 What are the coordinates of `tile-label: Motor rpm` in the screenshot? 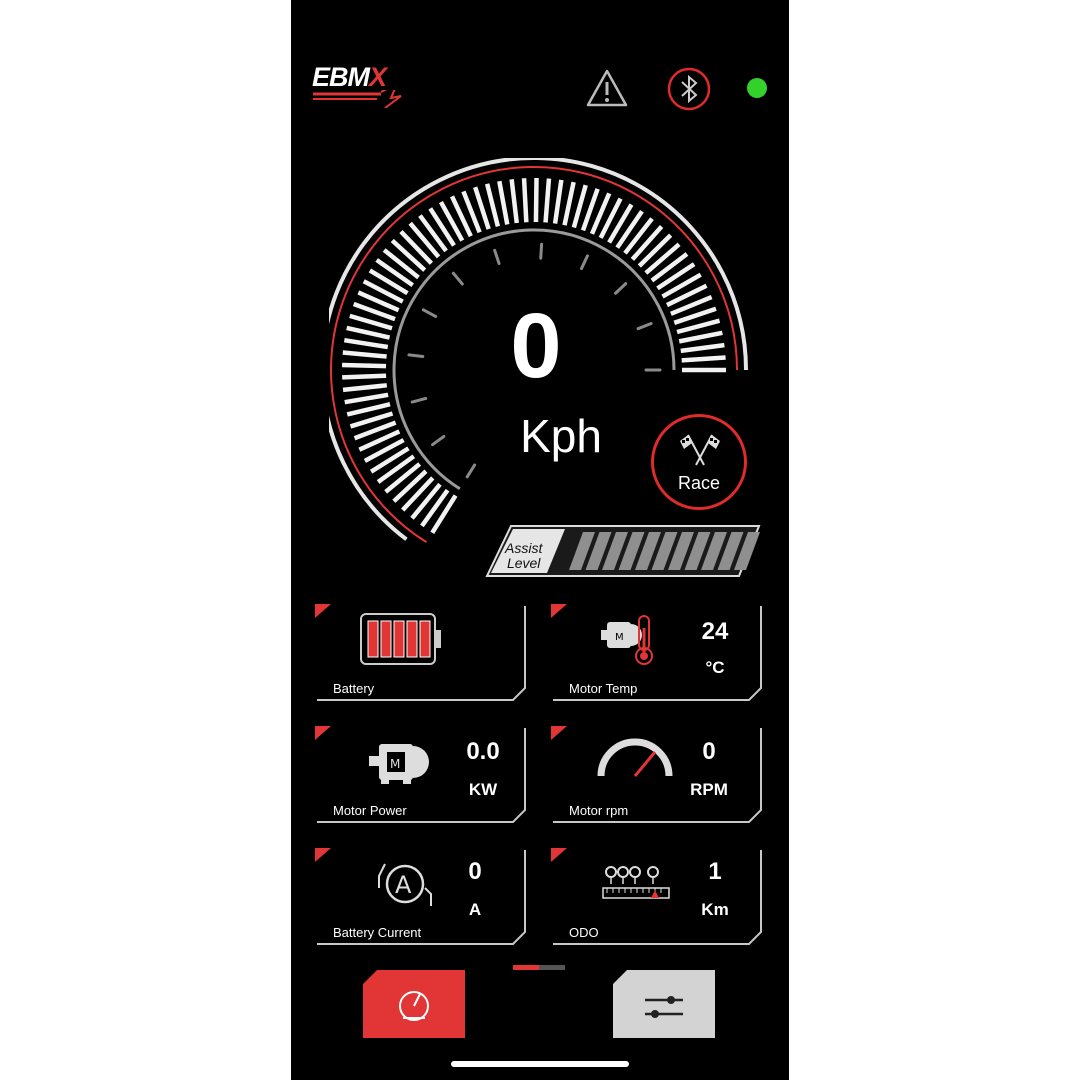 It's located at (599, 810).